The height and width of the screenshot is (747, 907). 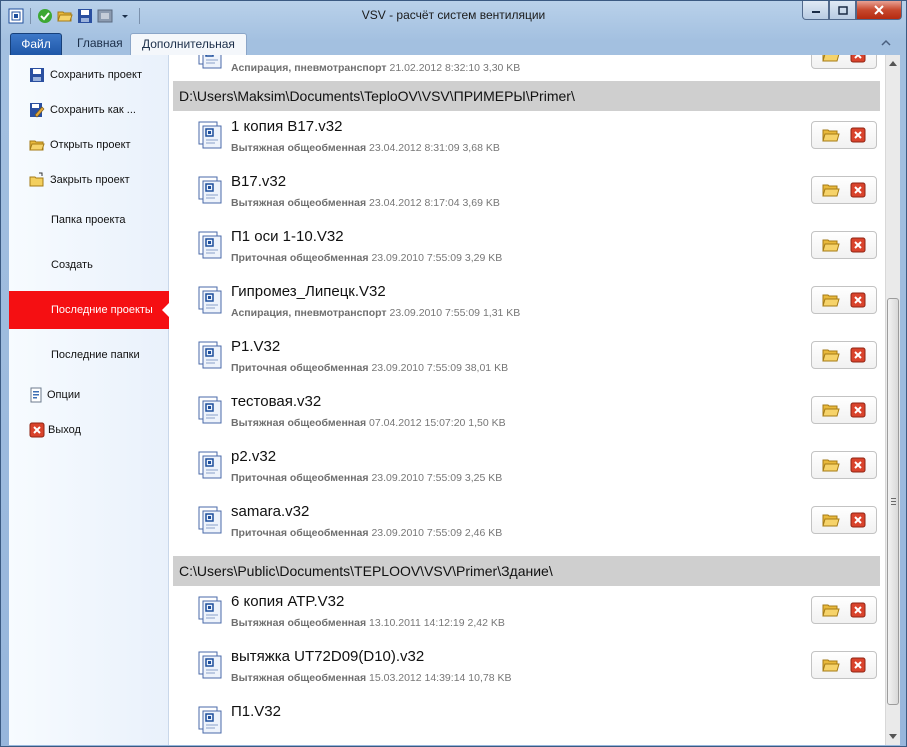 What do you see at coordinates (37, 110) in the screenshot?
I see `save-as-icon` at bounding box center [37, 110].